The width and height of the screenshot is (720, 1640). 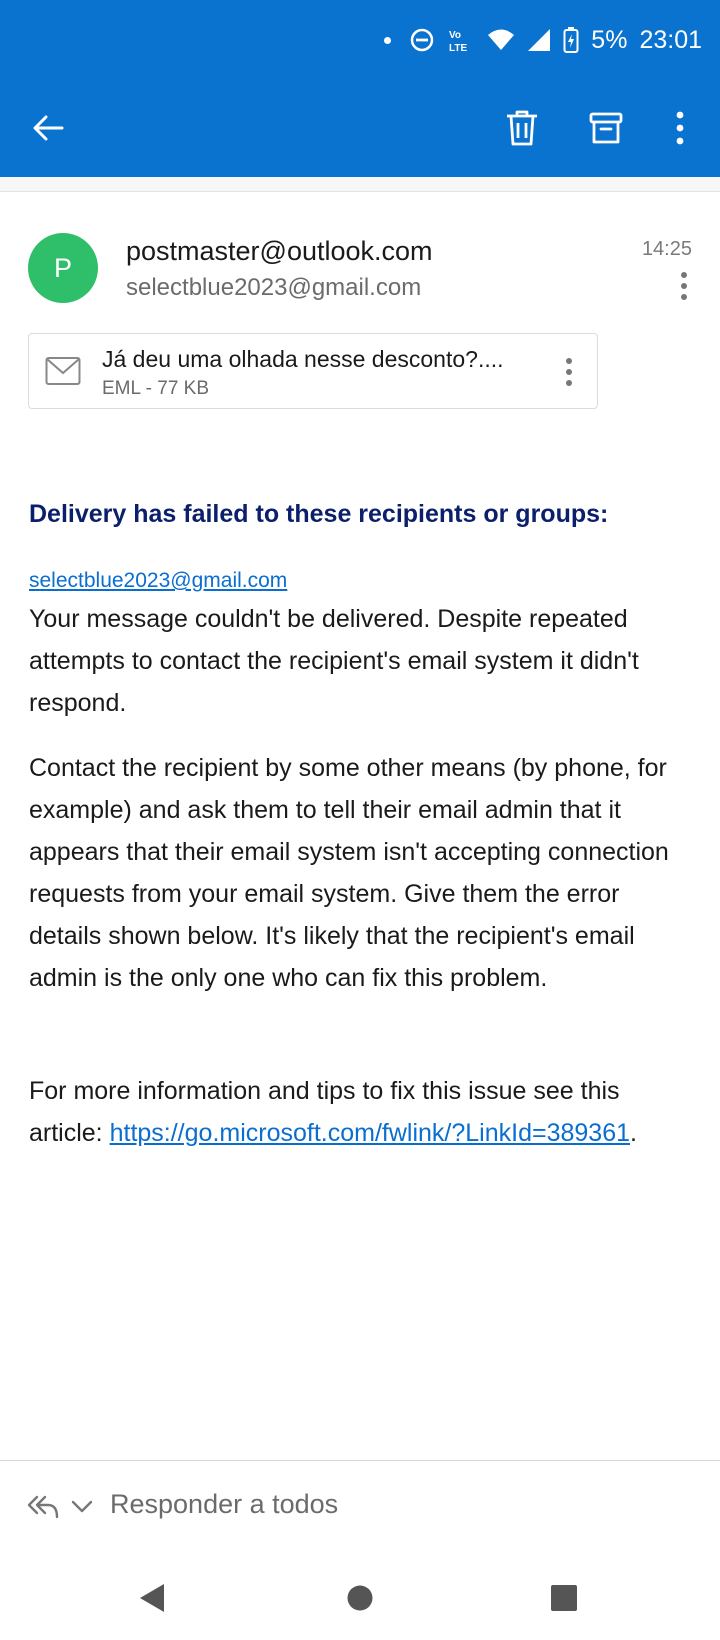 What do you see at coordinates (670, 39) in the screenshot?
I see `status-time: 23:01` at bounding box center [670, 39].